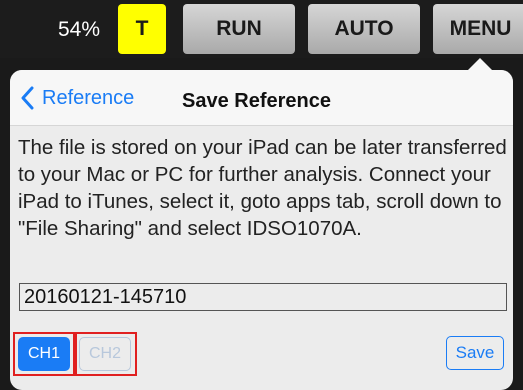 The width and height of the screenshot is (523, 390). Describe the element at coordinates (239, 29) in the screenshot. I see `run-button: RUN` at that location.